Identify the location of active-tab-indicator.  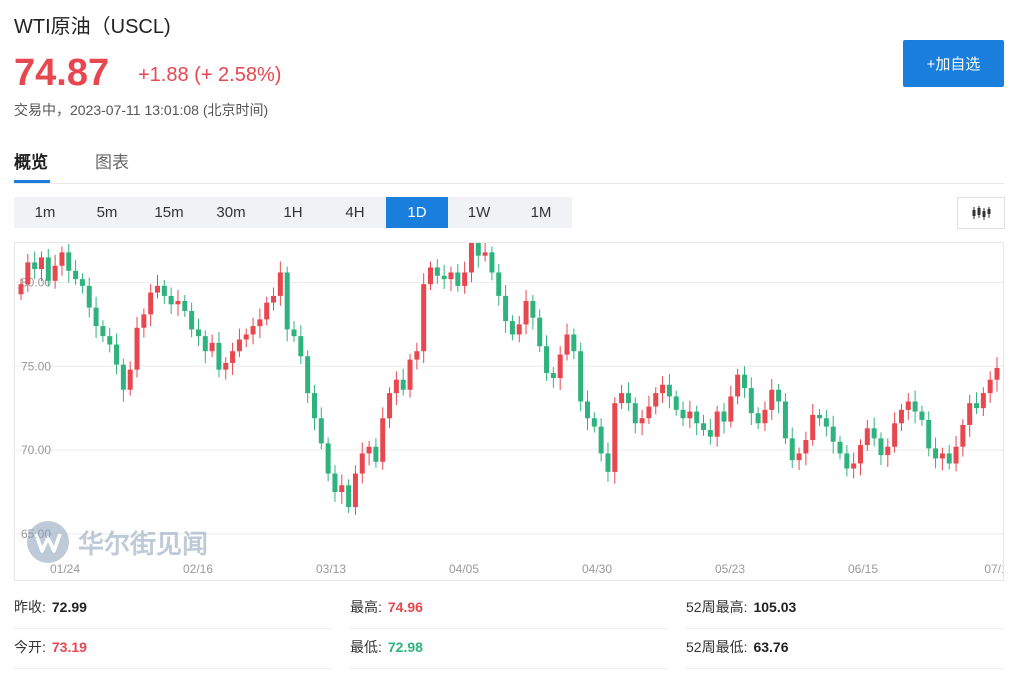
(32, 181).